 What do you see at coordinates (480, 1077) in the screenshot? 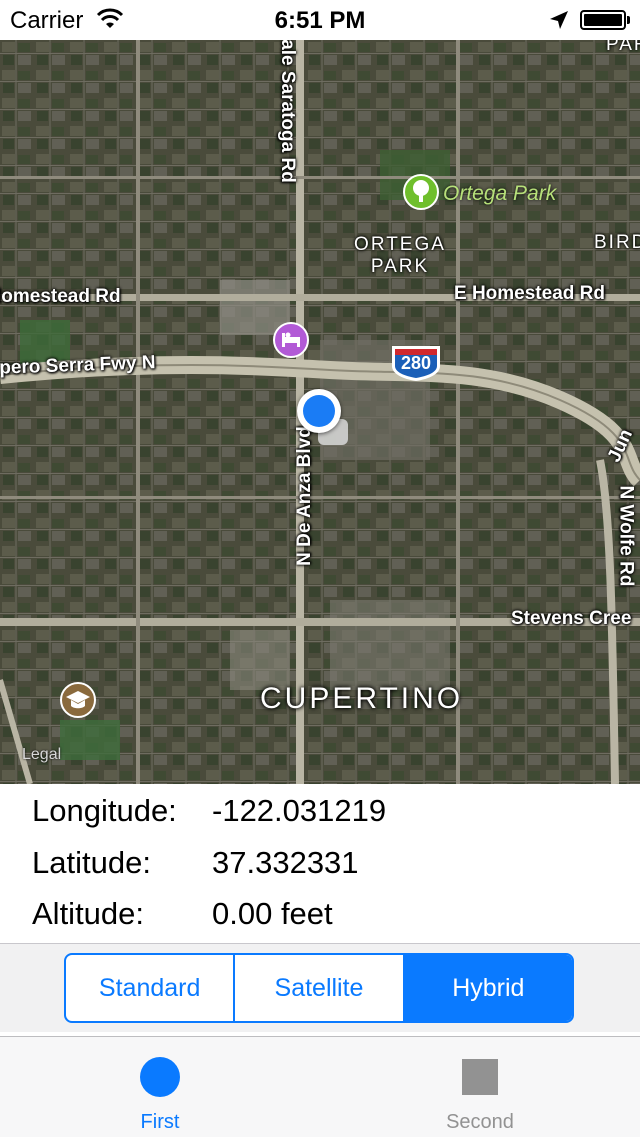
I see `square-icon` at bounding box center [480, 1077].